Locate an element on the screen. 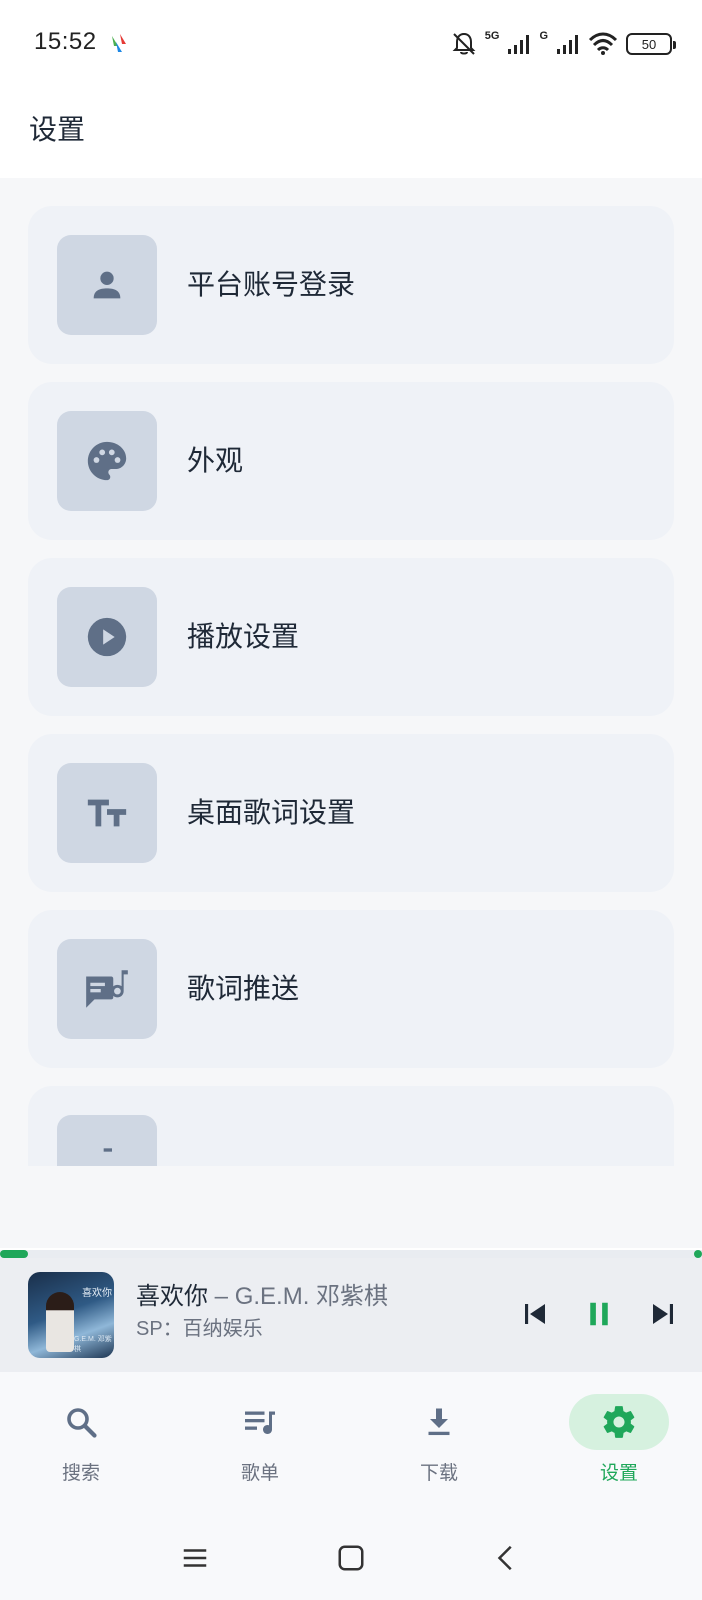 This screenshot has width=702, height=1600. song-artist: G.E.M. 邓紫棋 is located at coordinates (311, 1296).